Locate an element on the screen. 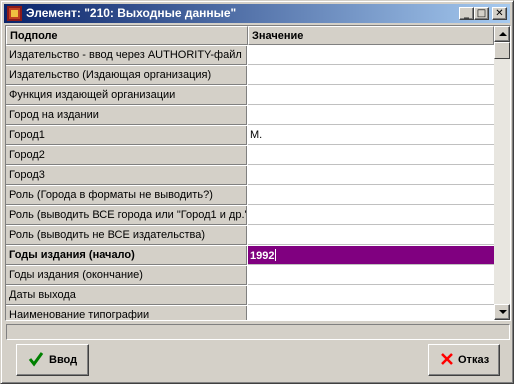 The image size is (514, 384). table-row: Город3 is located at coordinates (250, 176).